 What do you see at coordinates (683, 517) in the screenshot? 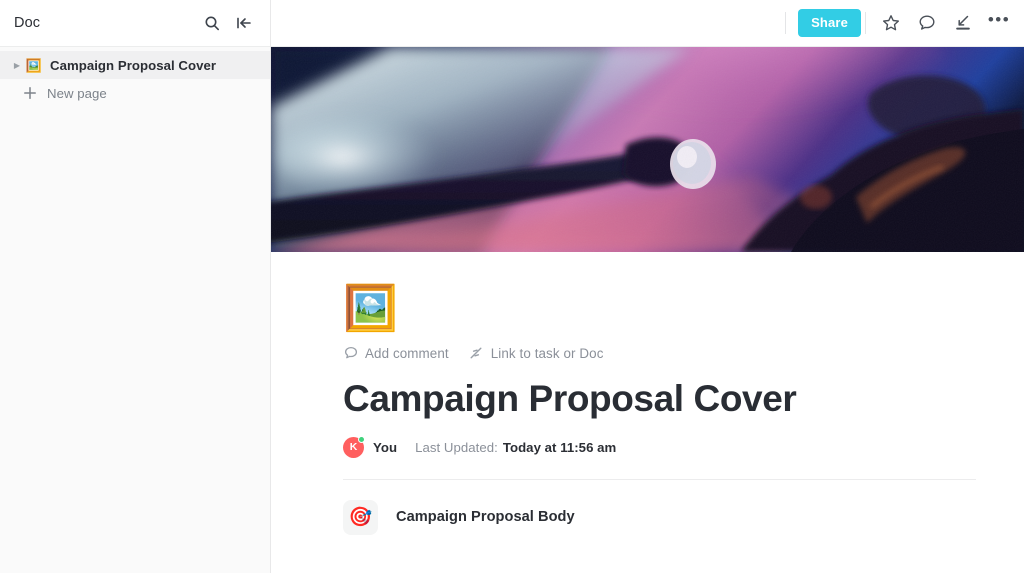
I see `subpage-item-campaign-proposal-body: 🎯 Campaign Proposal Body` at bounding box center [683, 517].